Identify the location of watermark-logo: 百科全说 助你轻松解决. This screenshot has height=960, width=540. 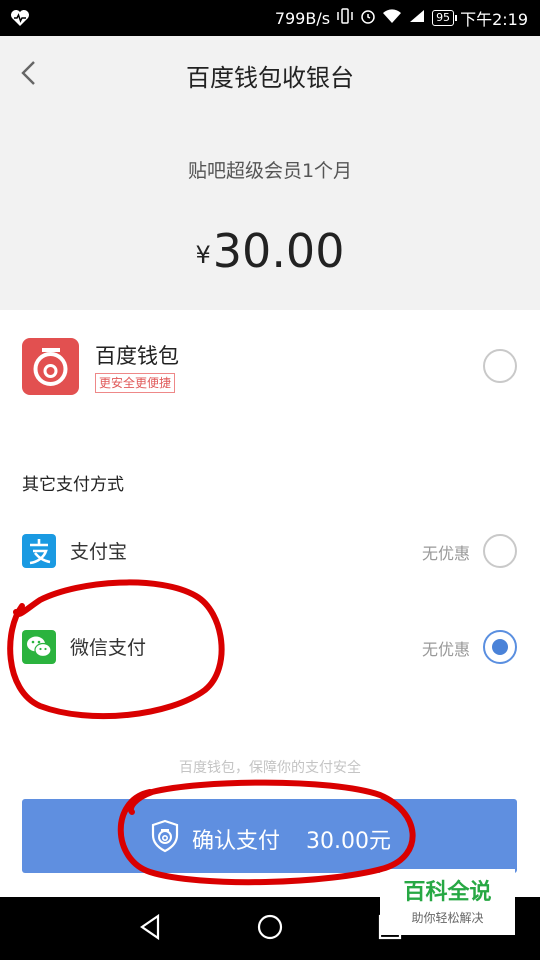
(447, 902).